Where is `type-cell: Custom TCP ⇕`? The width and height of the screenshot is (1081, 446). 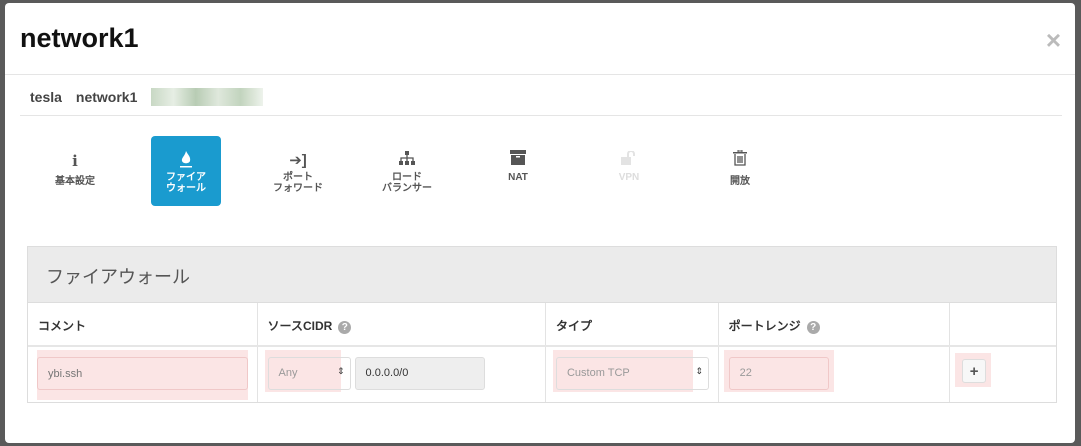
type-cell: Custom TCP ⇕ is located at coordinates (632, 374).